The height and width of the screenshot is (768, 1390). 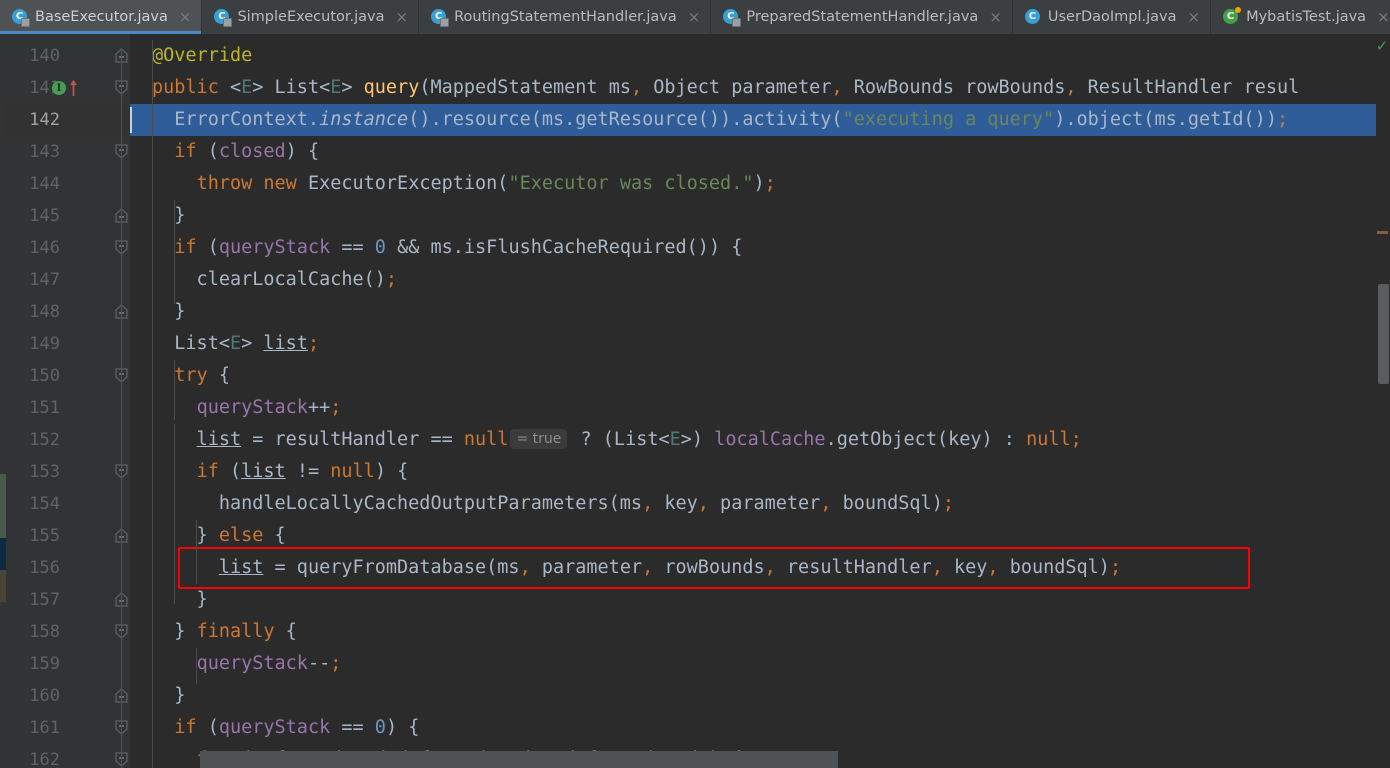 What do you see at coordinates (219, 536) in the screenshot?
I see `code-line-155: } else {` at bounding box center [219, 536].